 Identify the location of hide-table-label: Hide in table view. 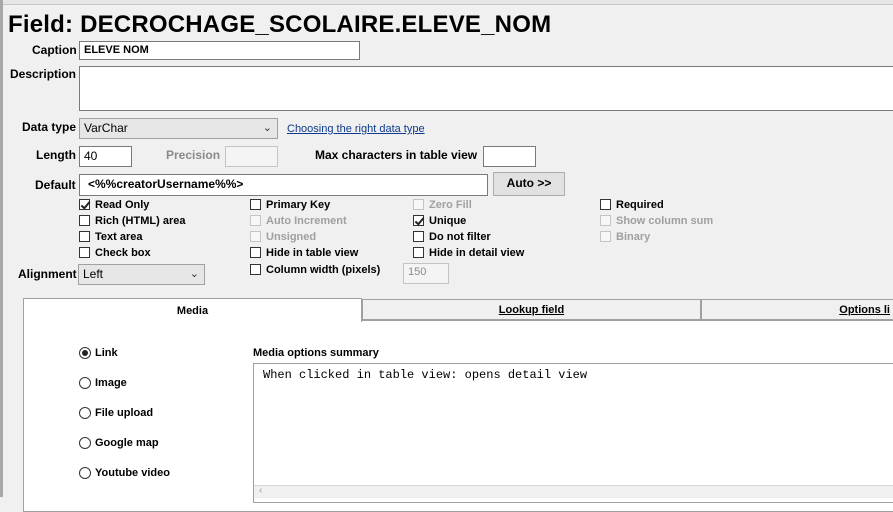
(312, 253).